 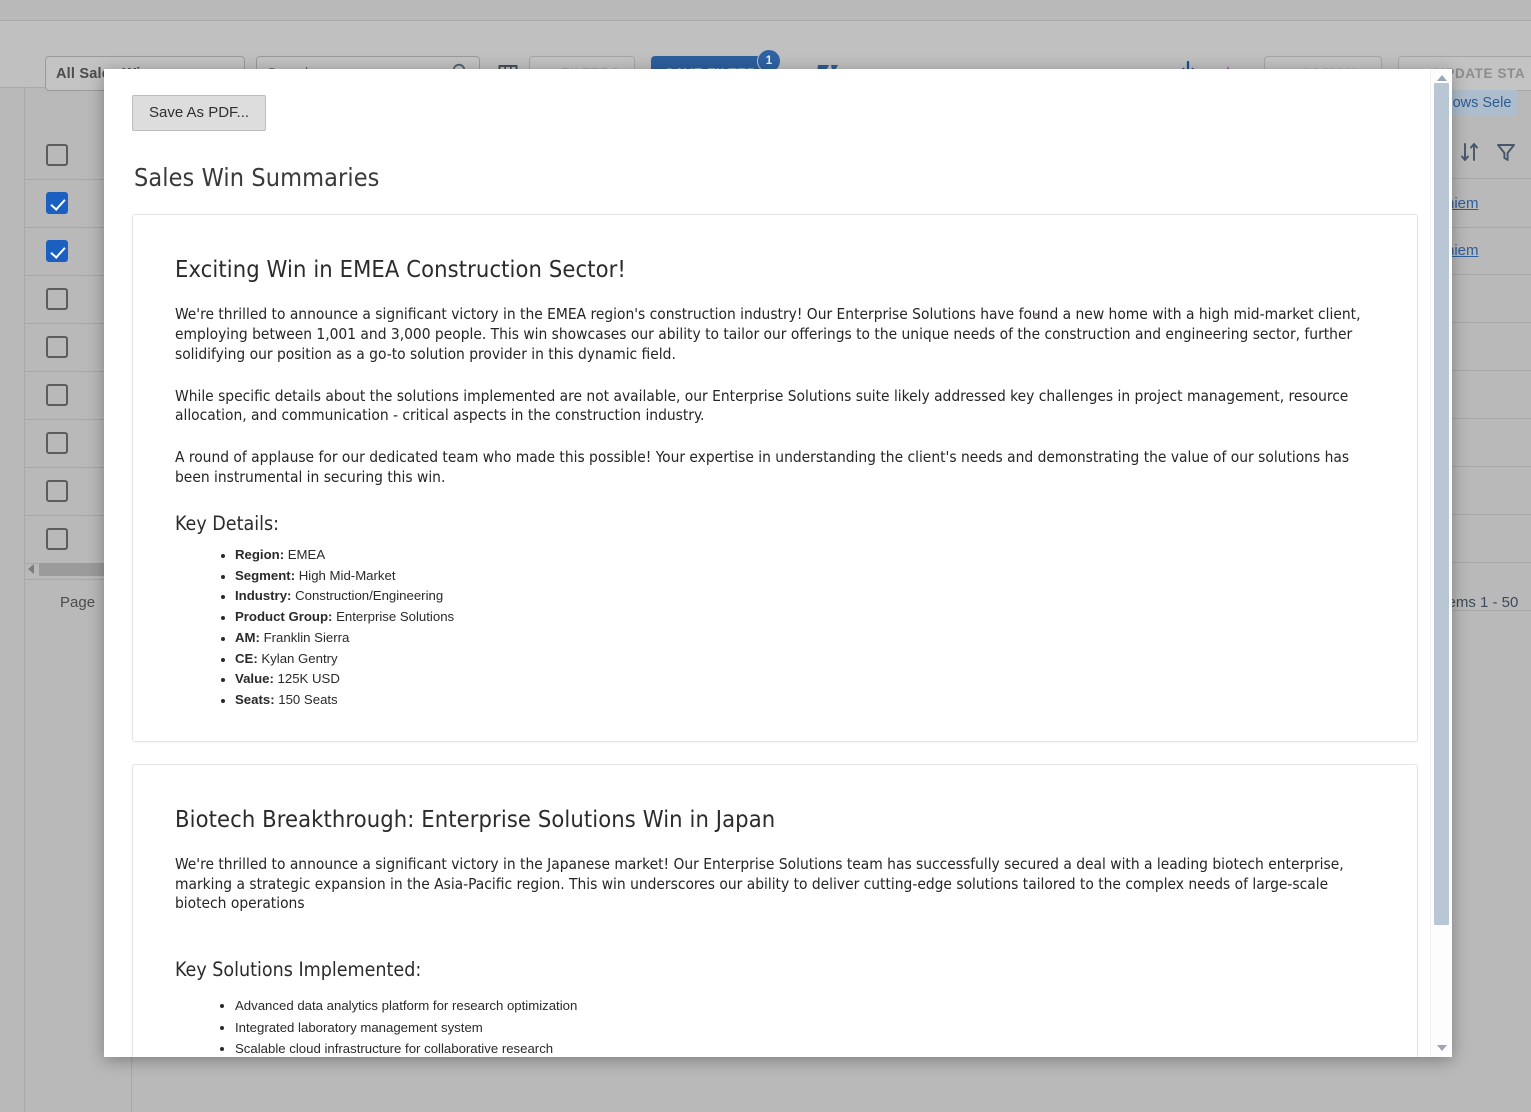 I want to click on detail-label: Seats:, so click(x=255, y=700).